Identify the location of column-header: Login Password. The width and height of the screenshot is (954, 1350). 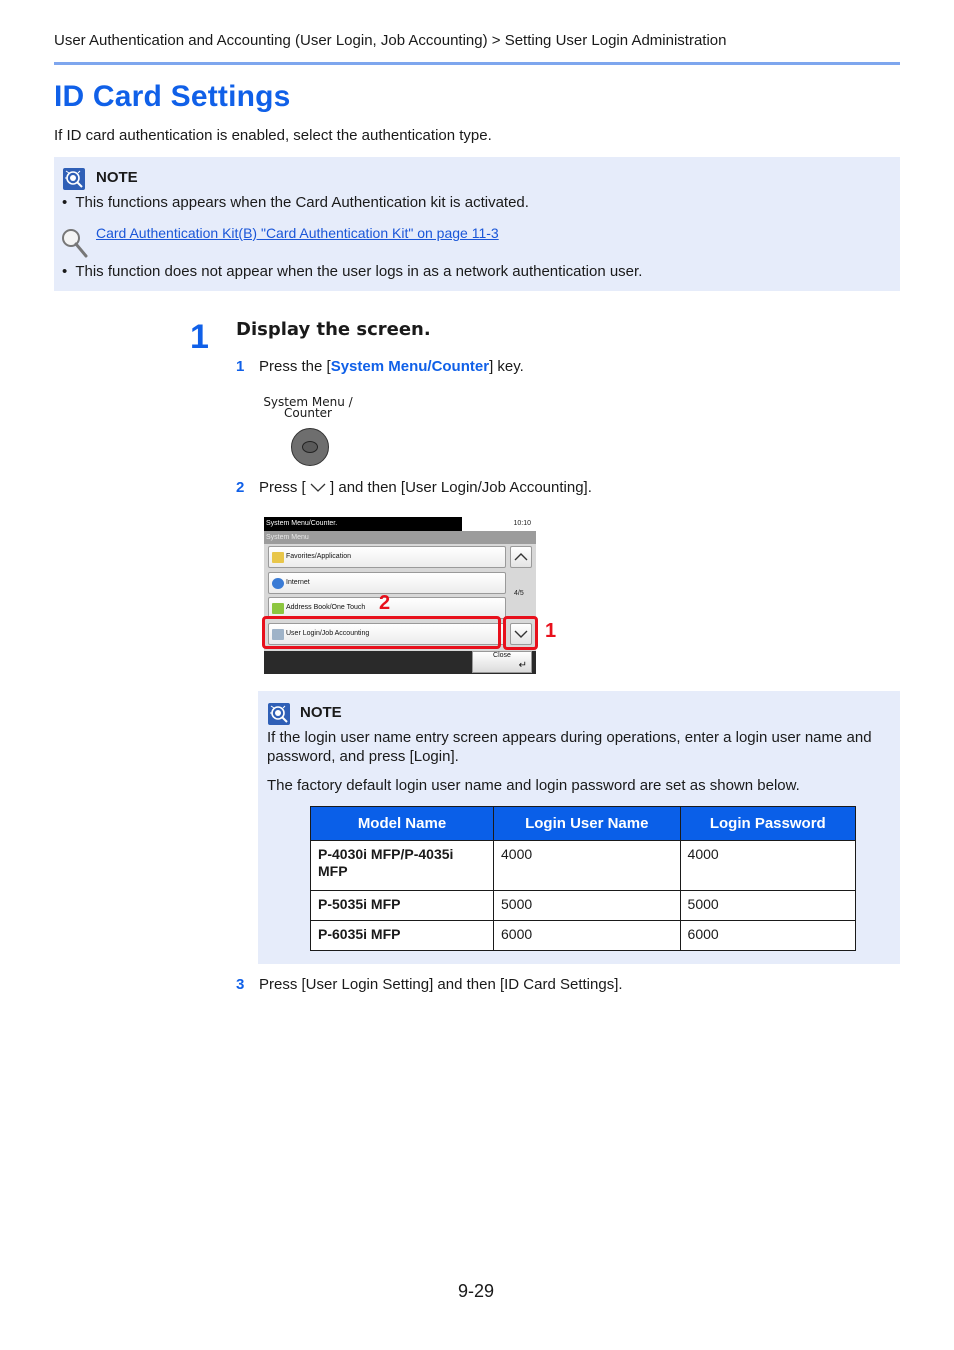
(768, 823).